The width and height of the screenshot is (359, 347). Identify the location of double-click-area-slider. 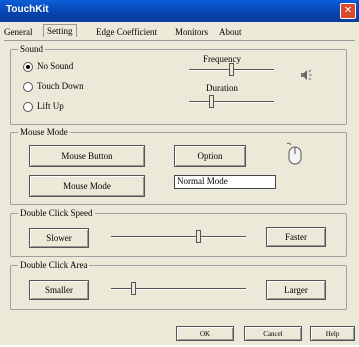
(178, 288).